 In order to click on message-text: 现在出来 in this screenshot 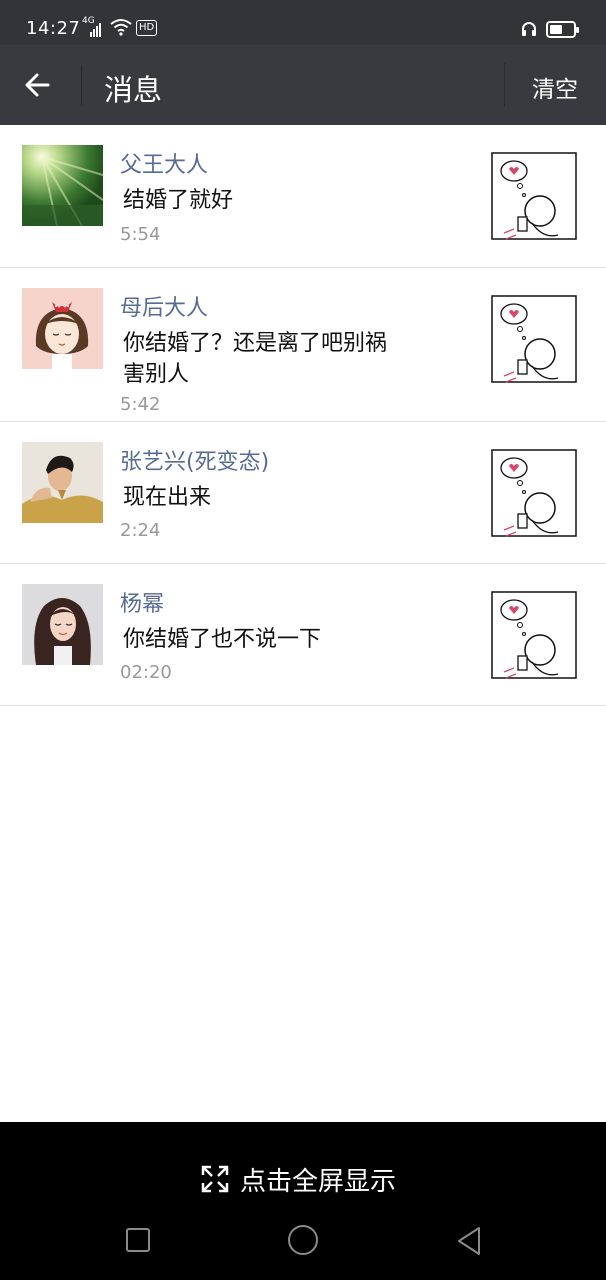, I will do `click(167, 497)`.